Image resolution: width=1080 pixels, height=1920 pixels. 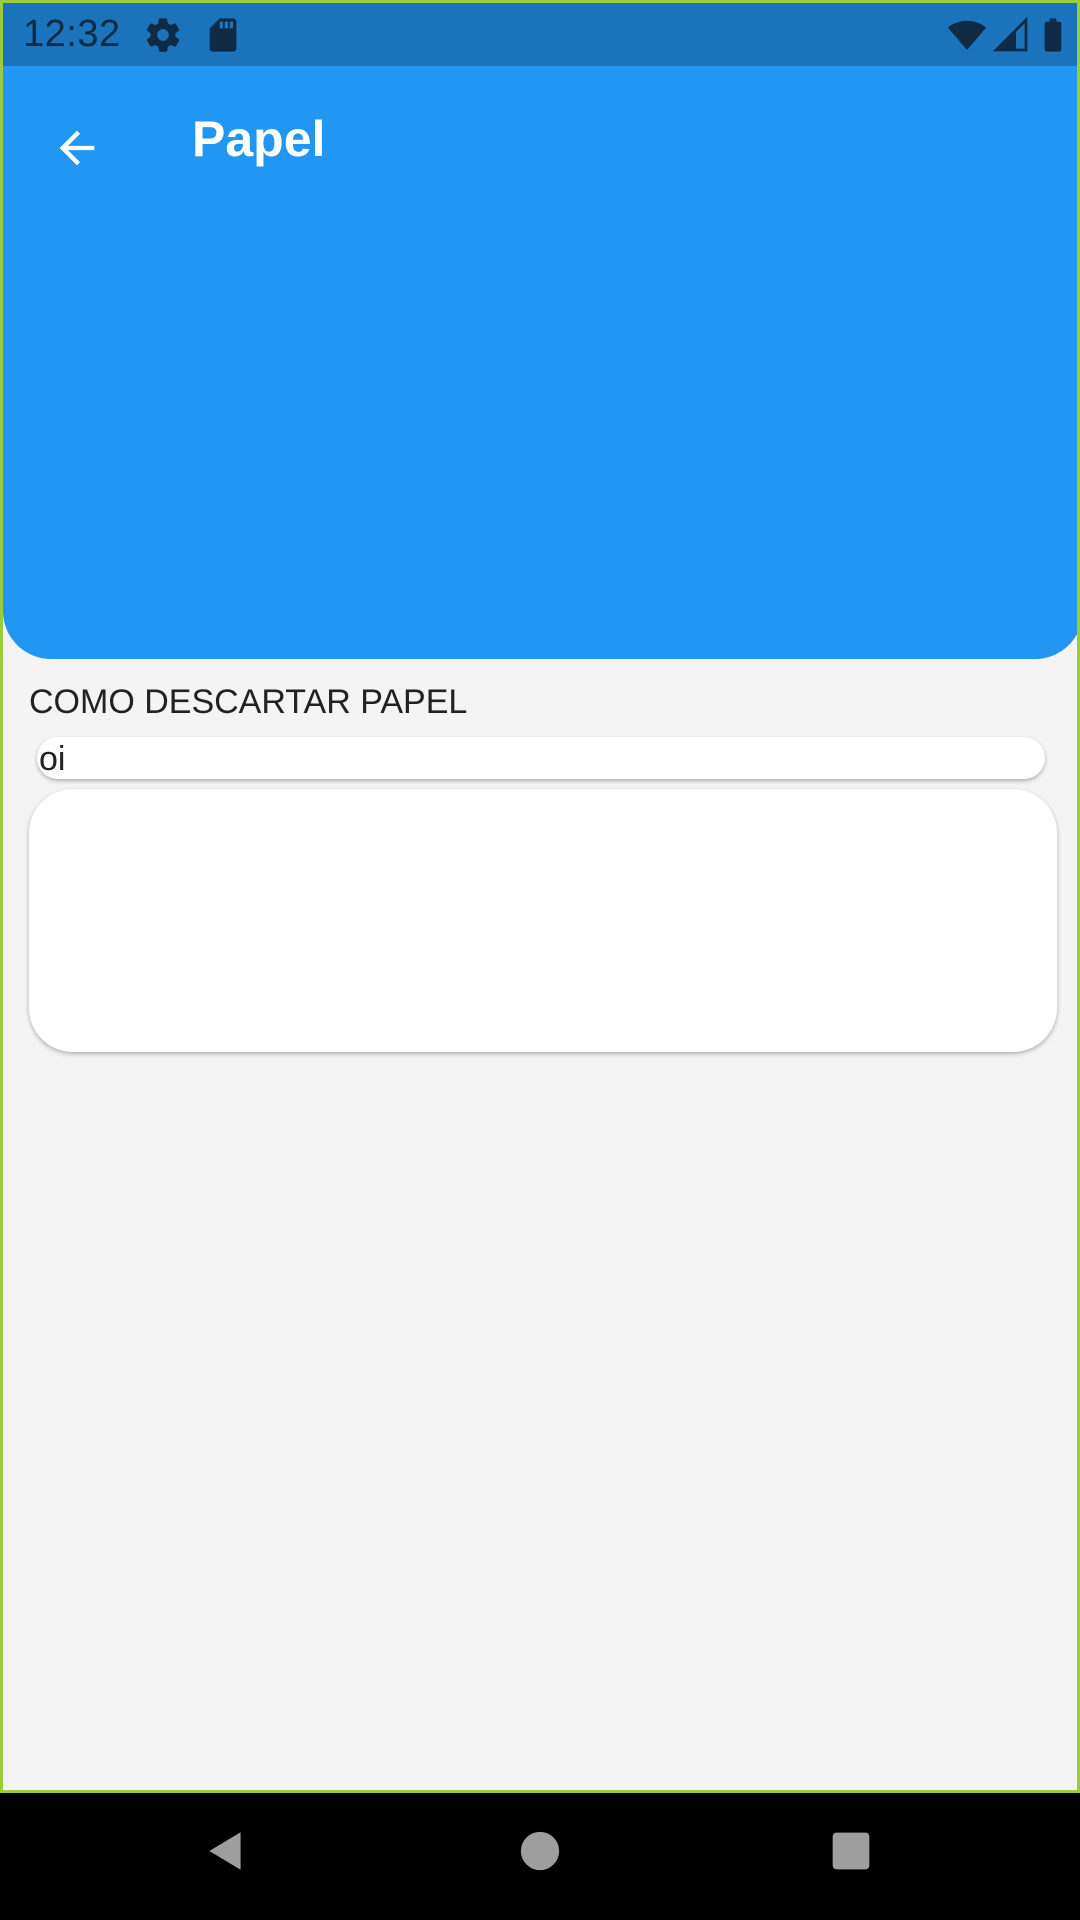 What do you see at coordinates (543, 920) in the screenshot?
I see `content-card` at bounding box center [543, 920].